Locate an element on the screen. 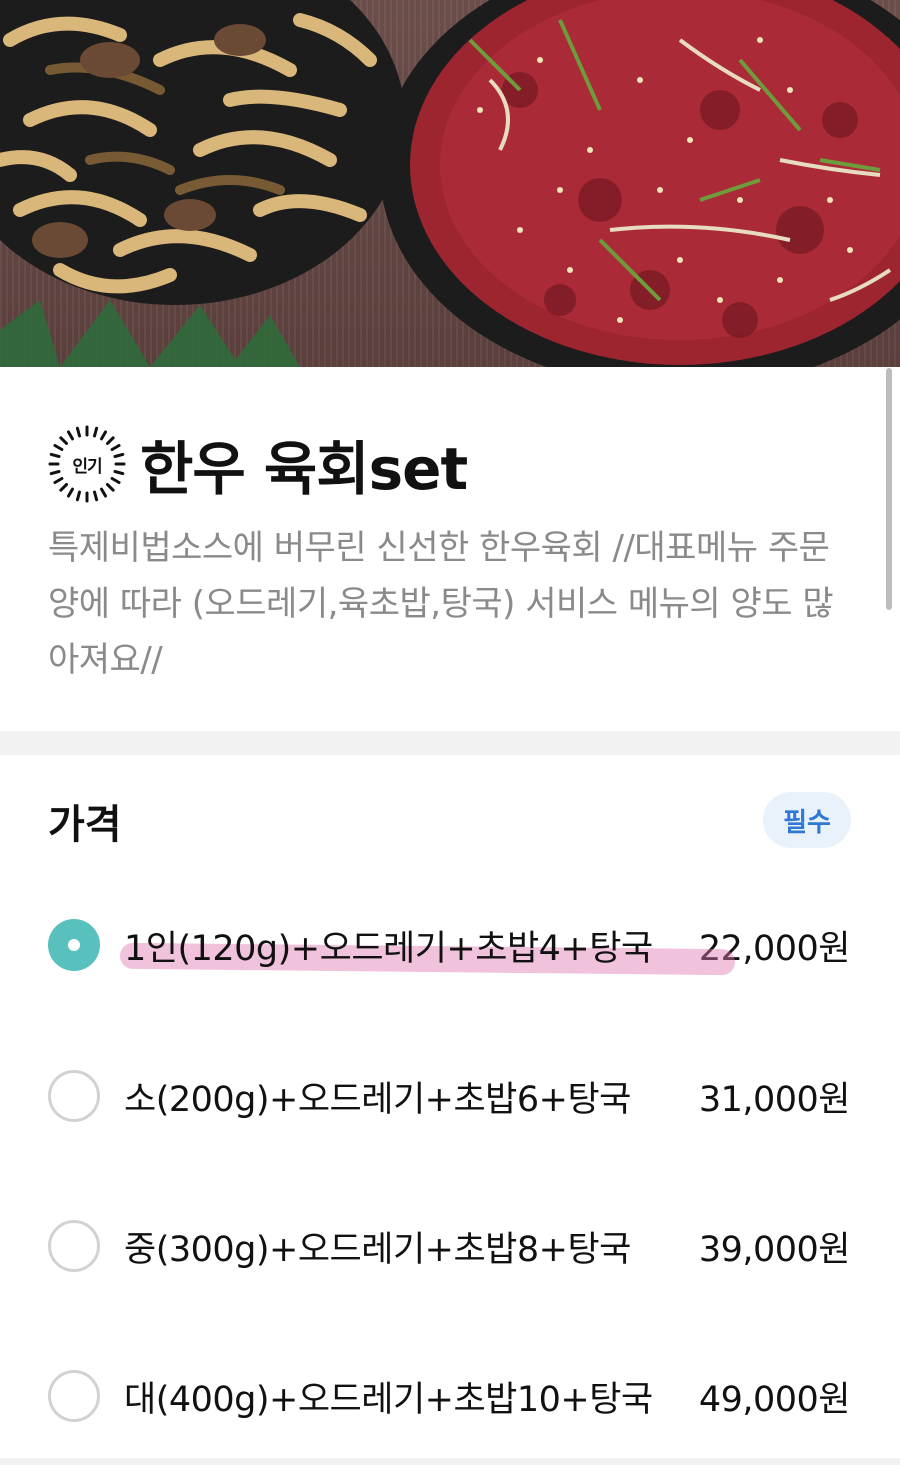 Image resolution: width=900 pixels, height=1465 pixels. option-price: 49,000원 is located at coordinates (774, 1399).